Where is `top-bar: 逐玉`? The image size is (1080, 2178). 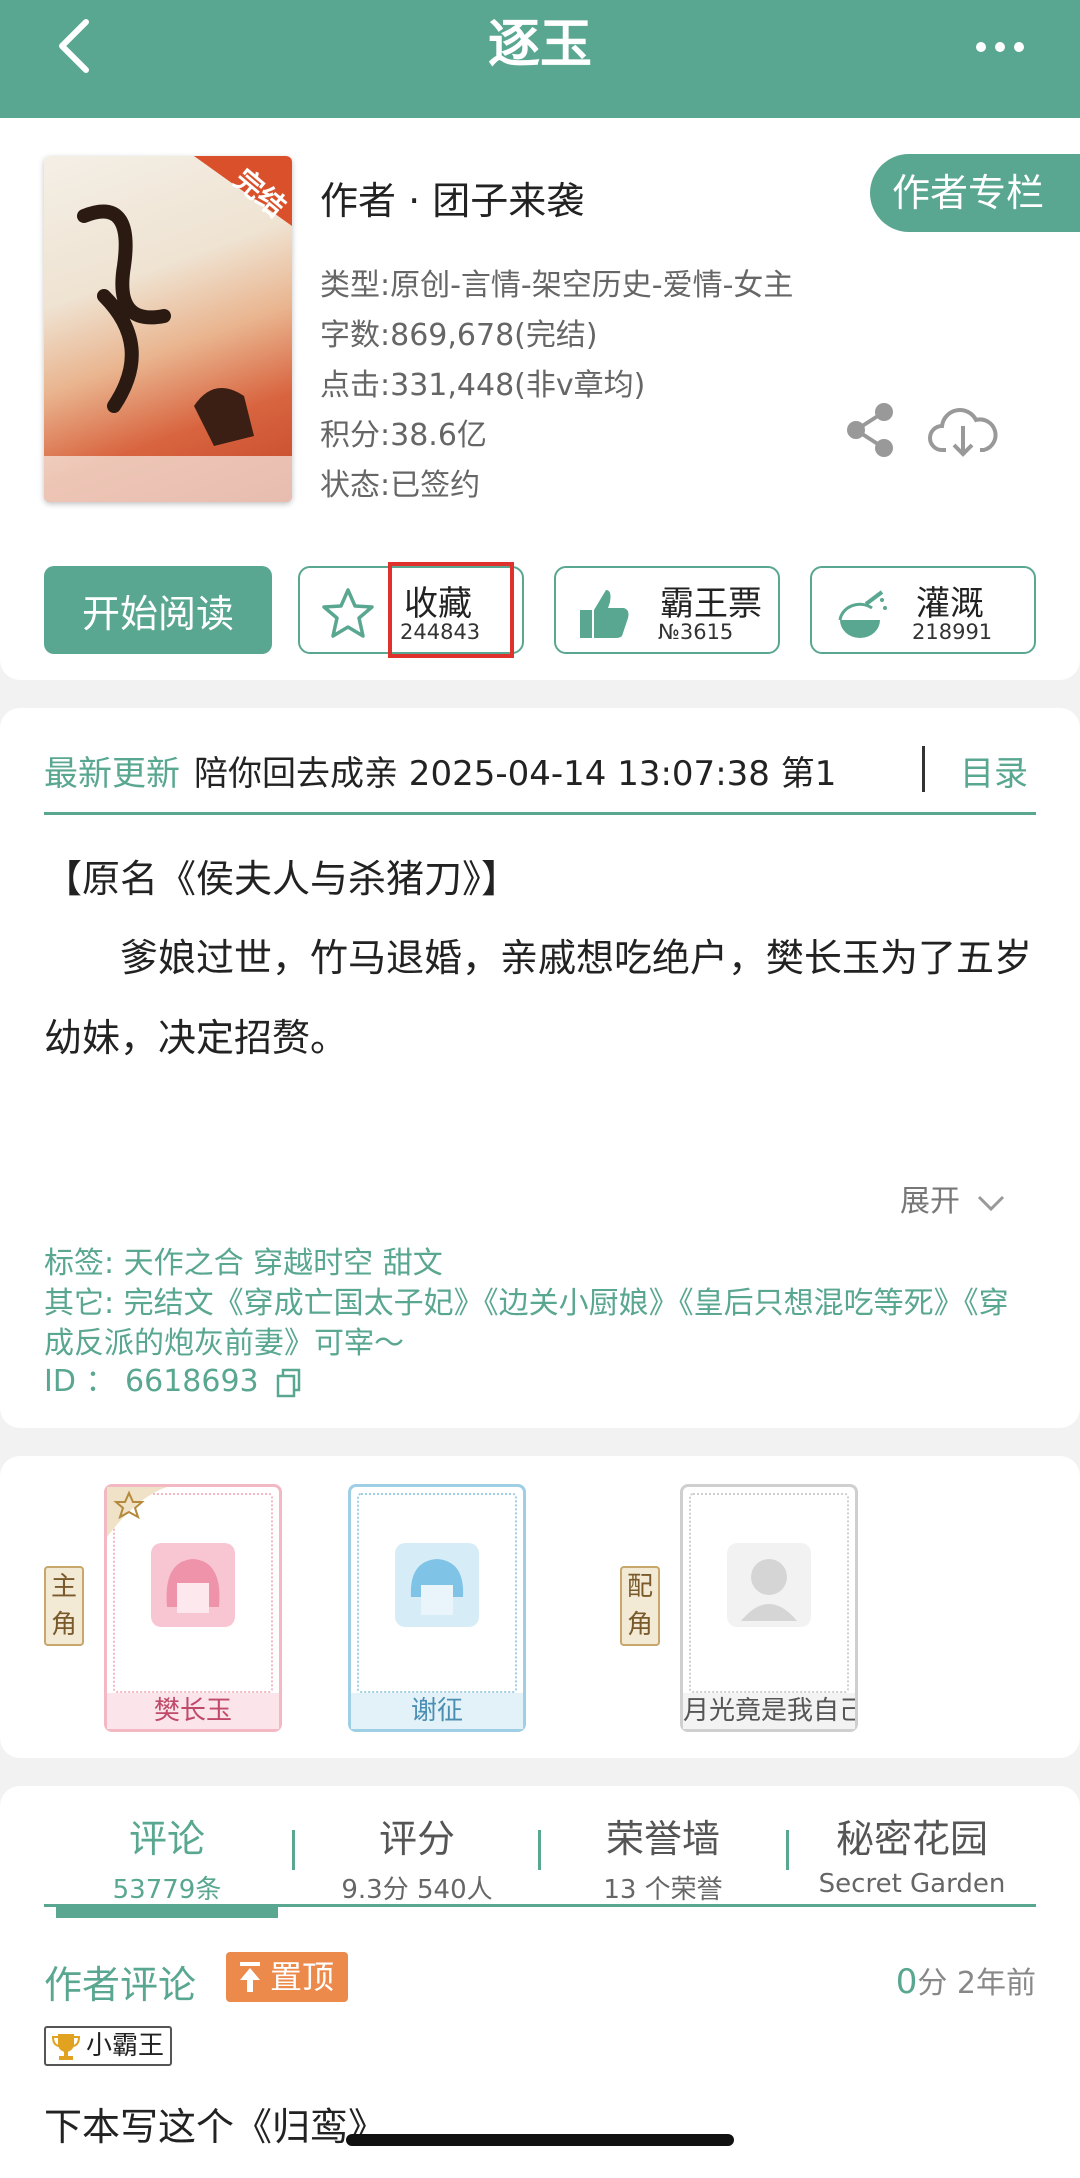 top-bar: 逐玉 is located at coordinates (540, 59).